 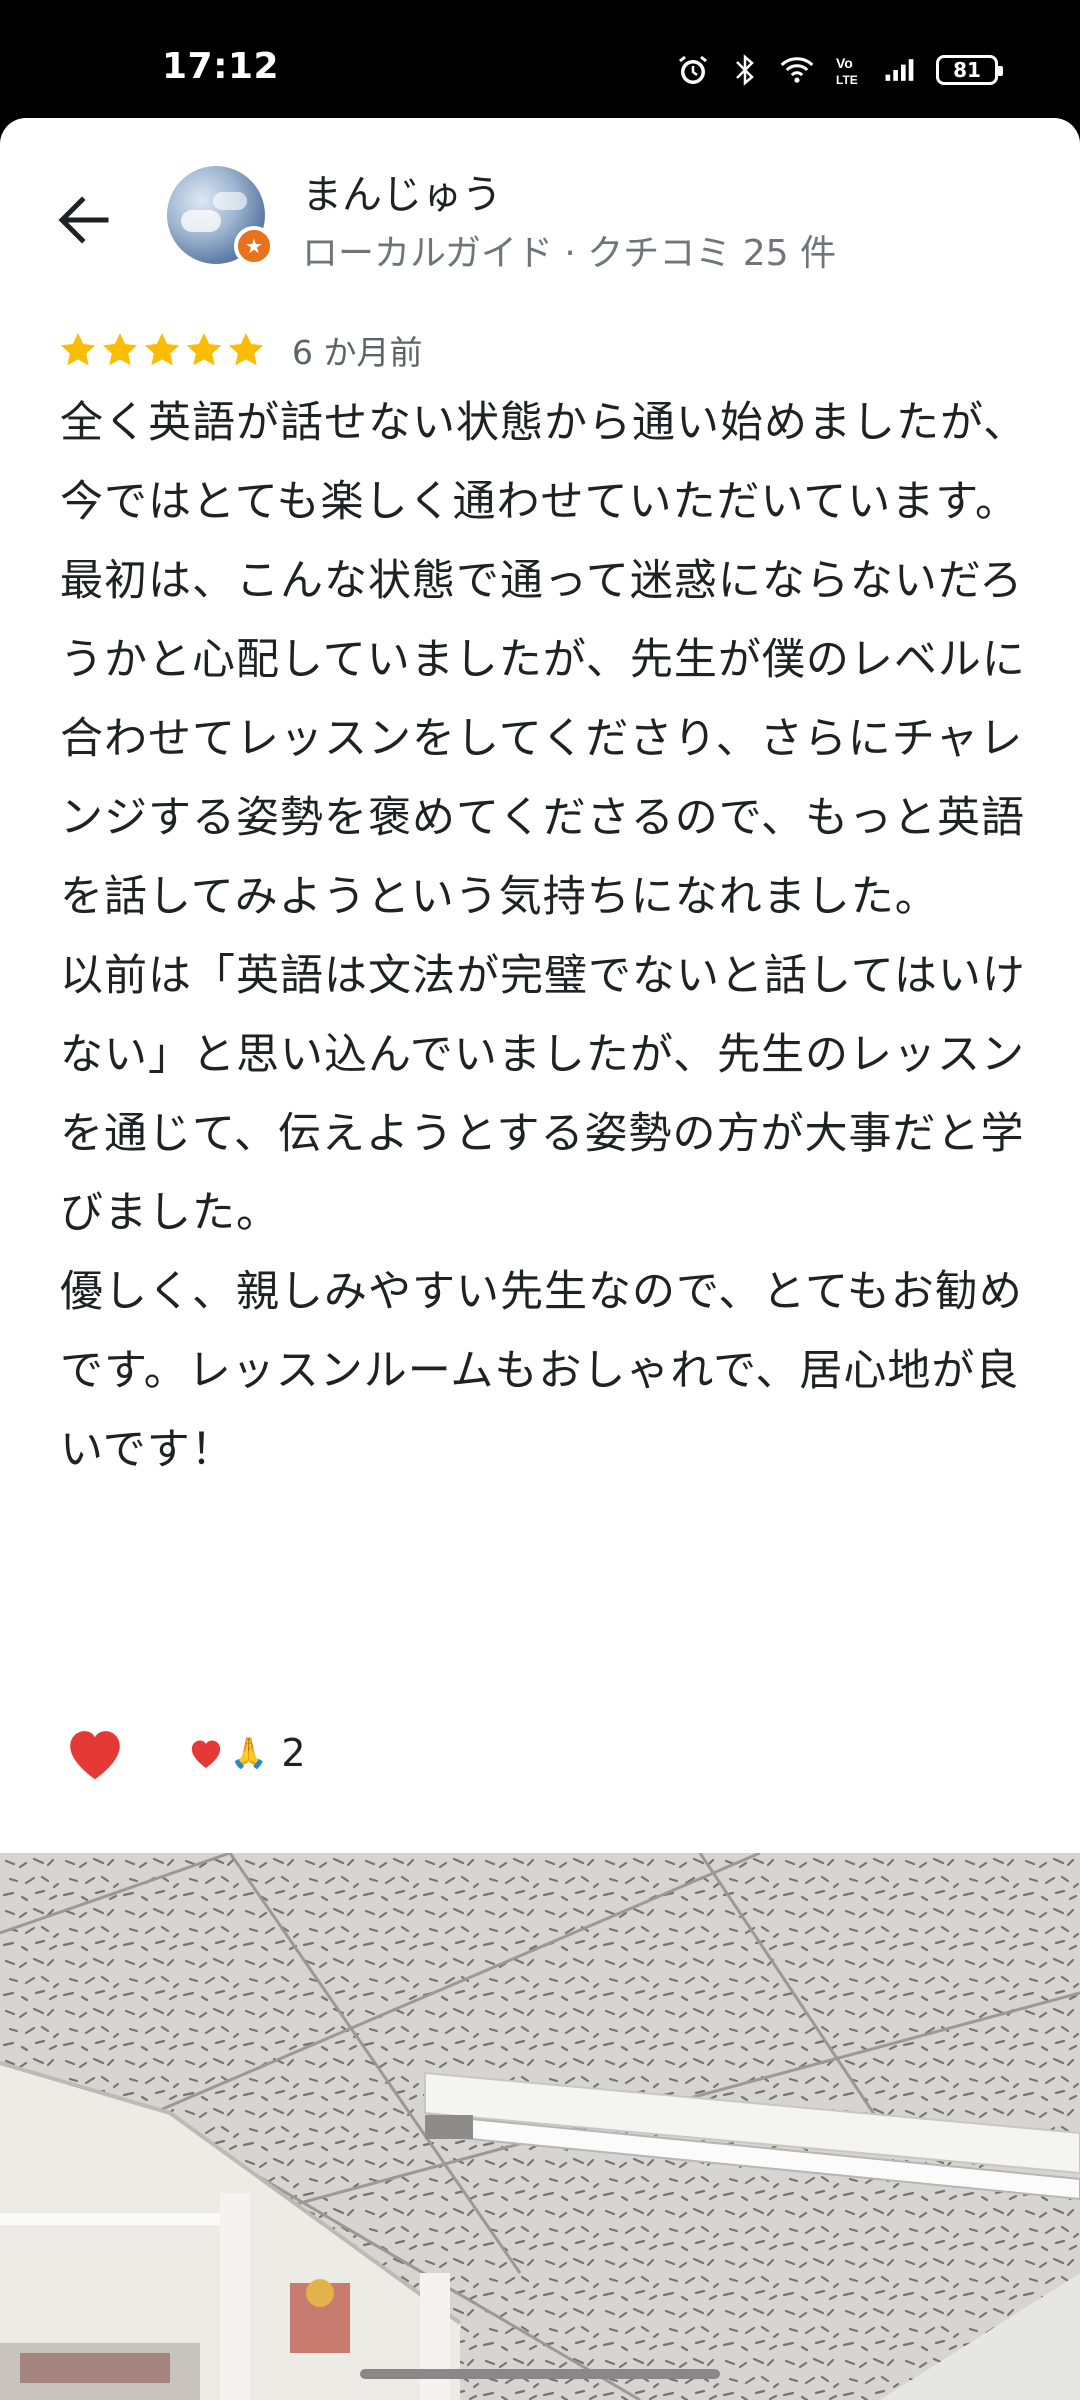 I want to click on svg-text: LTE, so click(x=847, y=80).